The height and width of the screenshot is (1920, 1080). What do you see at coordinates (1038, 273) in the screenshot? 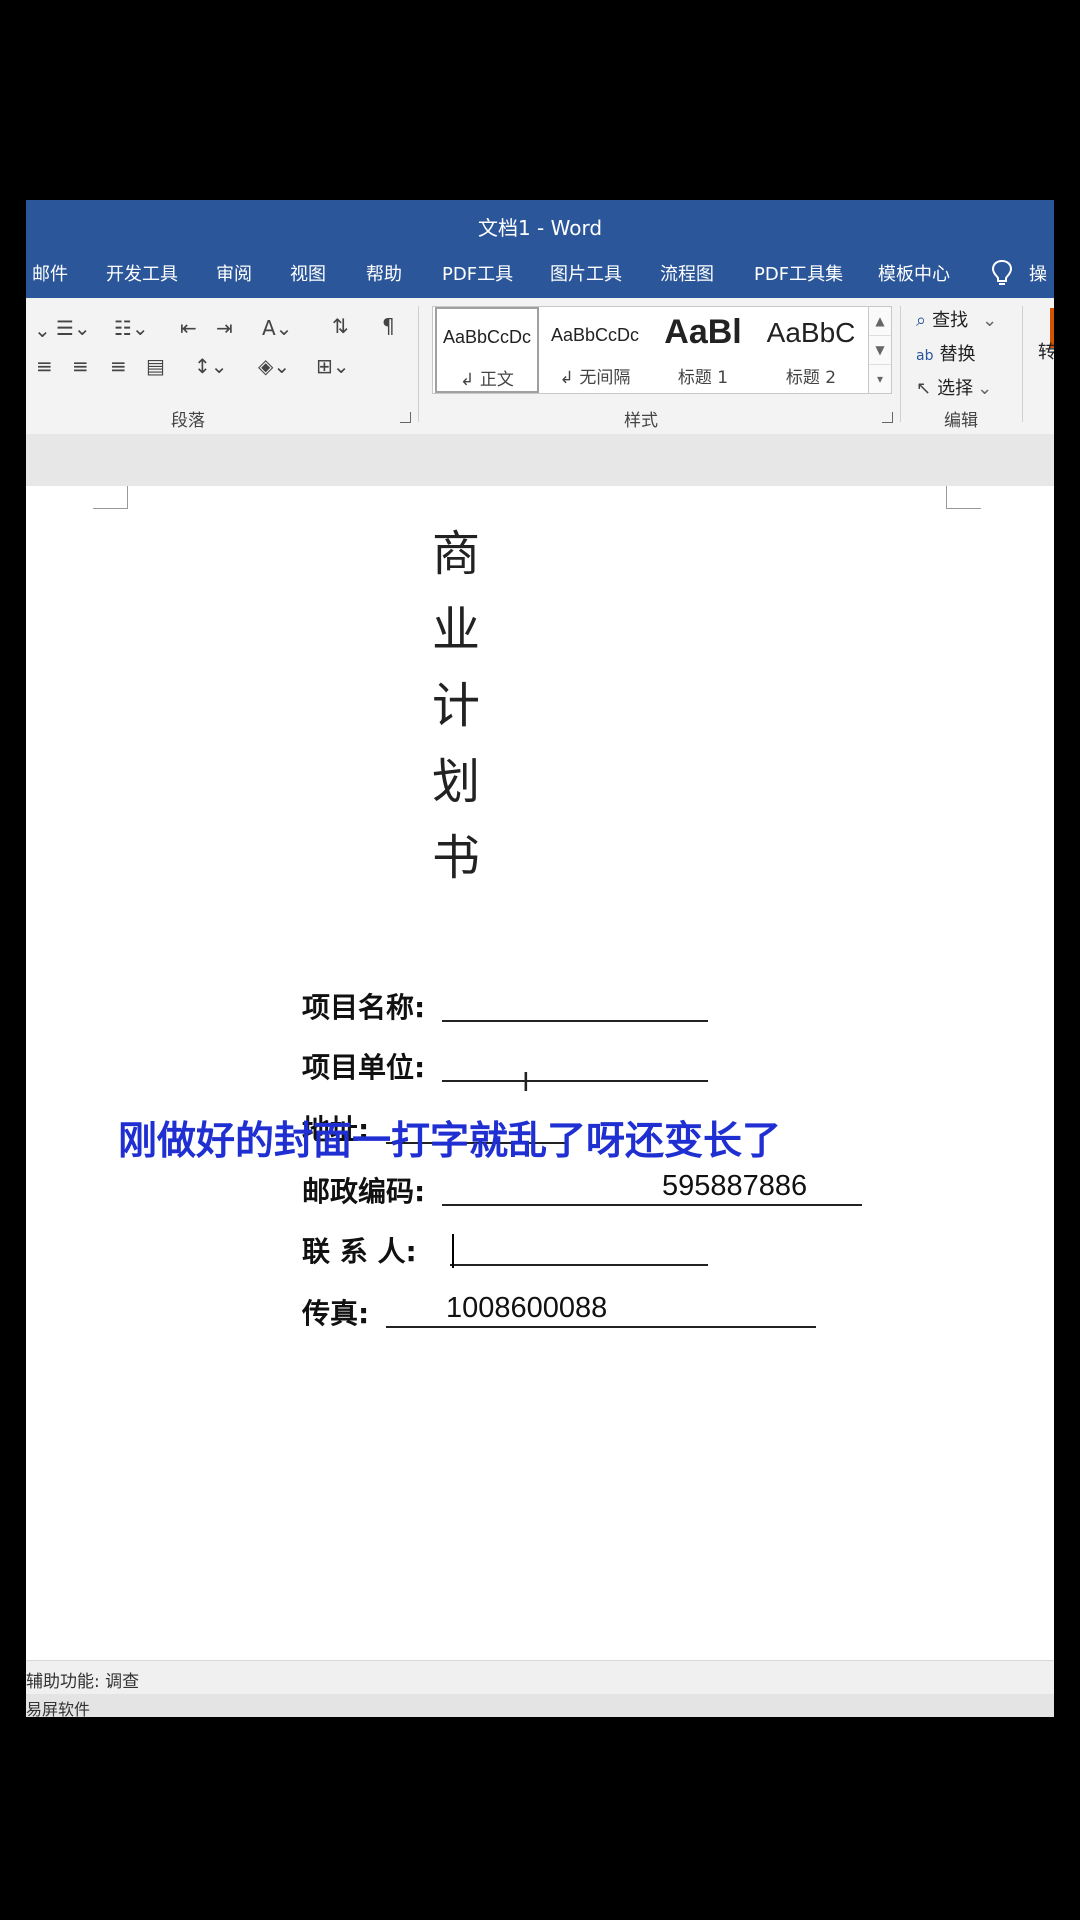
I see `tab-tell-me: 操` at bounding box center [1038, 273].